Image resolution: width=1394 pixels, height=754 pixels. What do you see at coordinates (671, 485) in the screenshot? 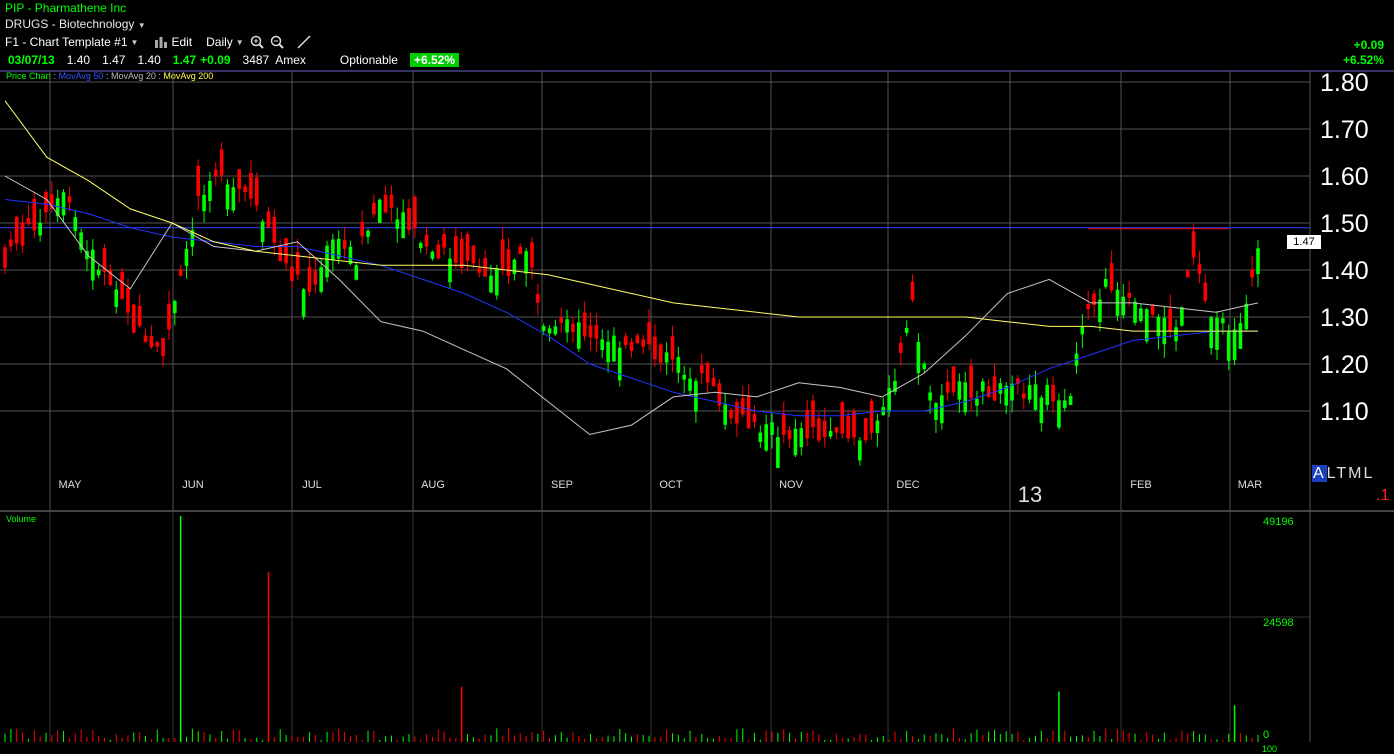
I see `x-tick-label: OCT` at bounding box center [671, 485].